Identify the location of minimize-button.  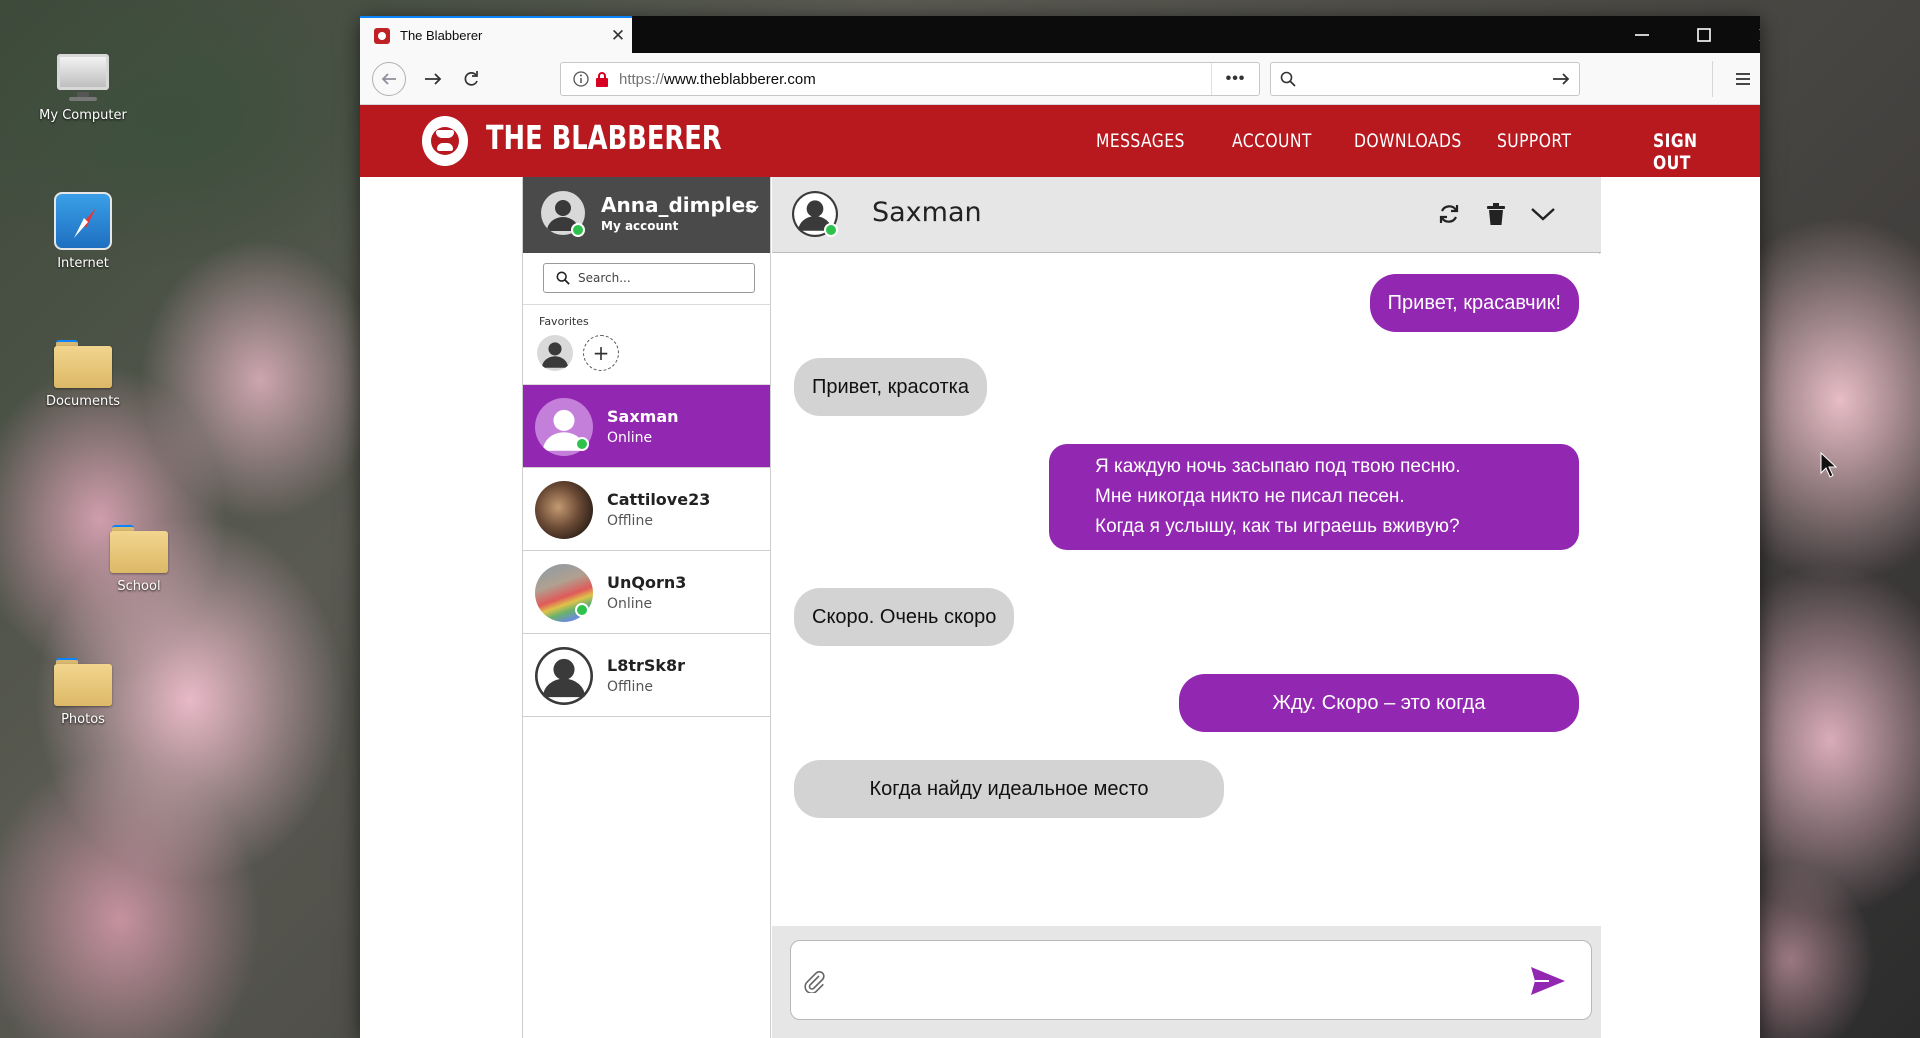
(1642, 34).